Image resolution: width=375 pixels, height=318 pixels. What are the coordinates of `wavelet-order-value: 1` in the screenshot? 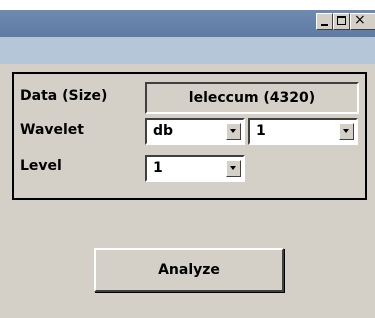 It's located at (261, 131).